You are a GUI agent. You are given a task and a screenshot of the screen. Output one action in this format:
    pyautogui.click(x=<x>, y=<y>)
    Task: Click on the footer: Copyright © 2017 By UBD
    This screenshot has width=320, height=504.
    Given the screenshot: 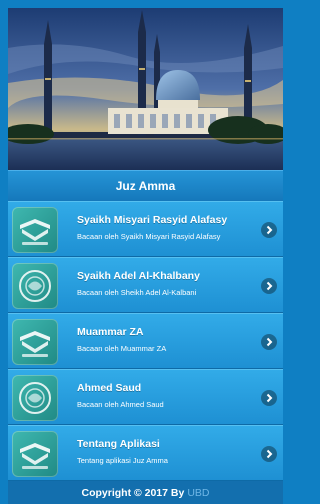 What is the action you would take?
    pyautogui.click(x=145, y=492)
    